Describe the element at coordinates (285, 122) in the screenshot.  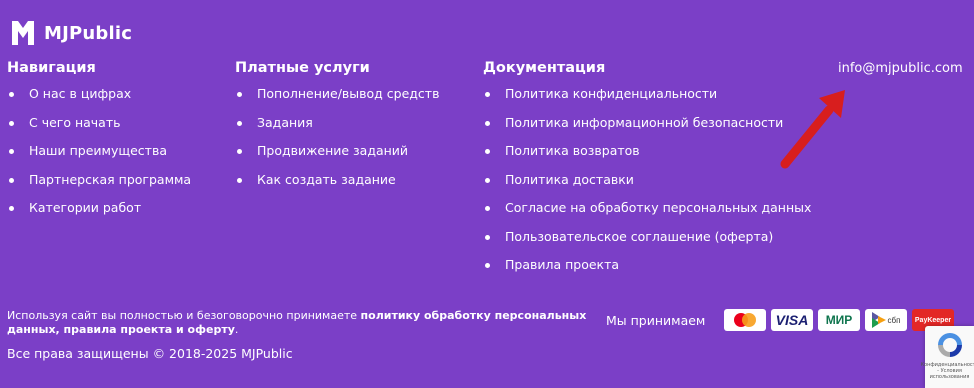
I see `paid-link-tasks: Задания` at that location.